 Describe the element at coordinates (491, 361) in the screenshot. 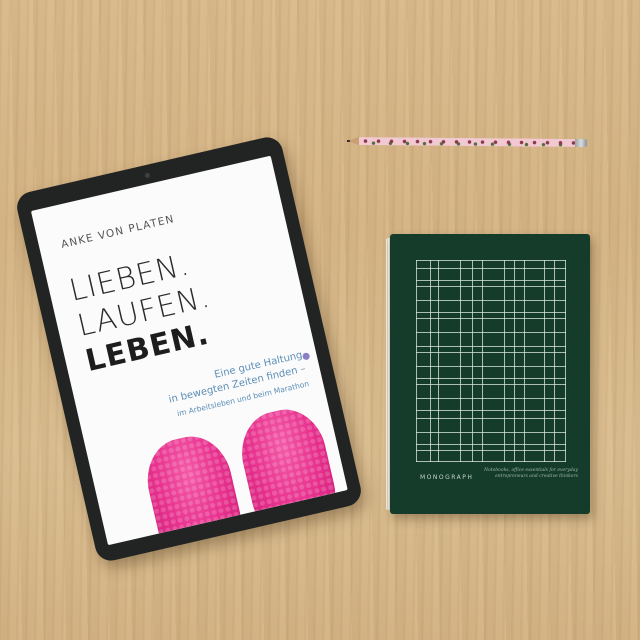

I see `notebook-grid-pattern` at that location.